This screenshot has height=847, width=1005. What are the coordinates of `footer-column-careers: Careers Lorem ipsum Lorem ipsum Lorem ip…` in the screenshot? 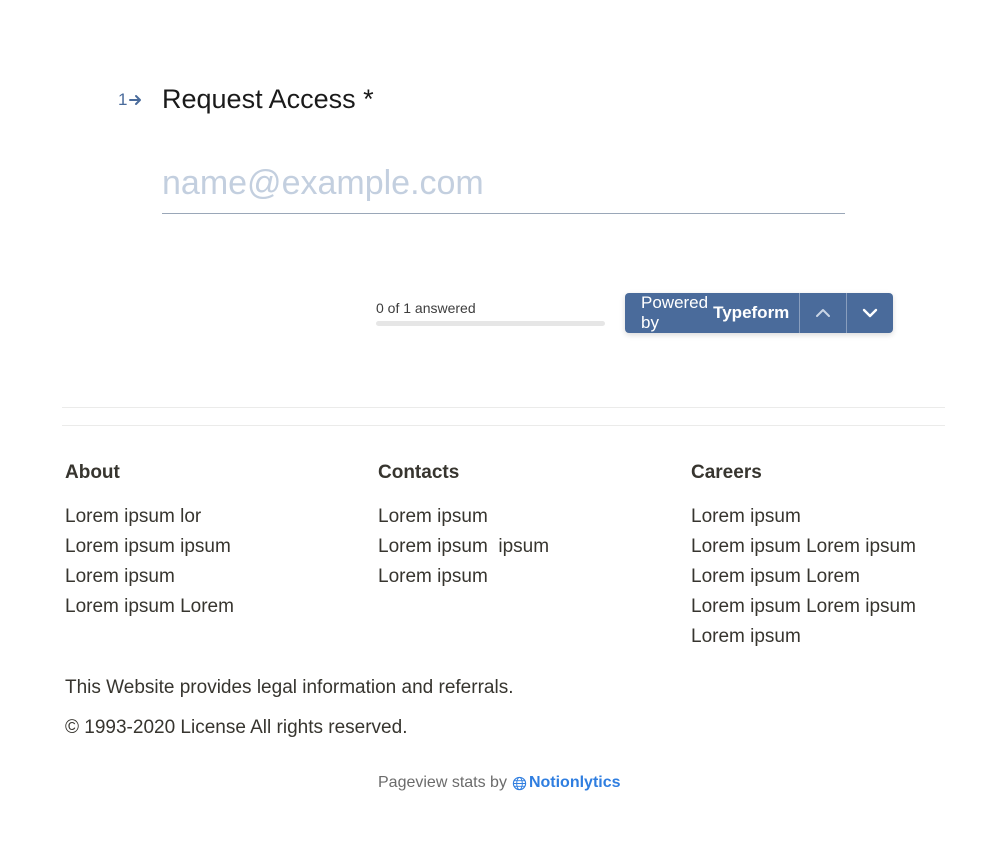 It's located at (847, 557).